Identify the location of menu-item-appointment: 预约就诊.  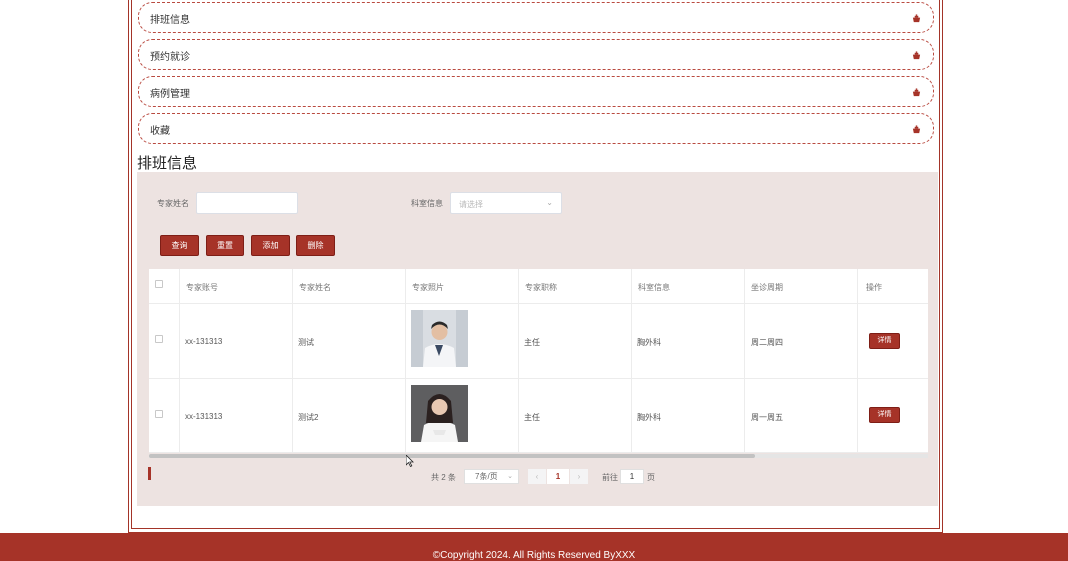
(536, 54).